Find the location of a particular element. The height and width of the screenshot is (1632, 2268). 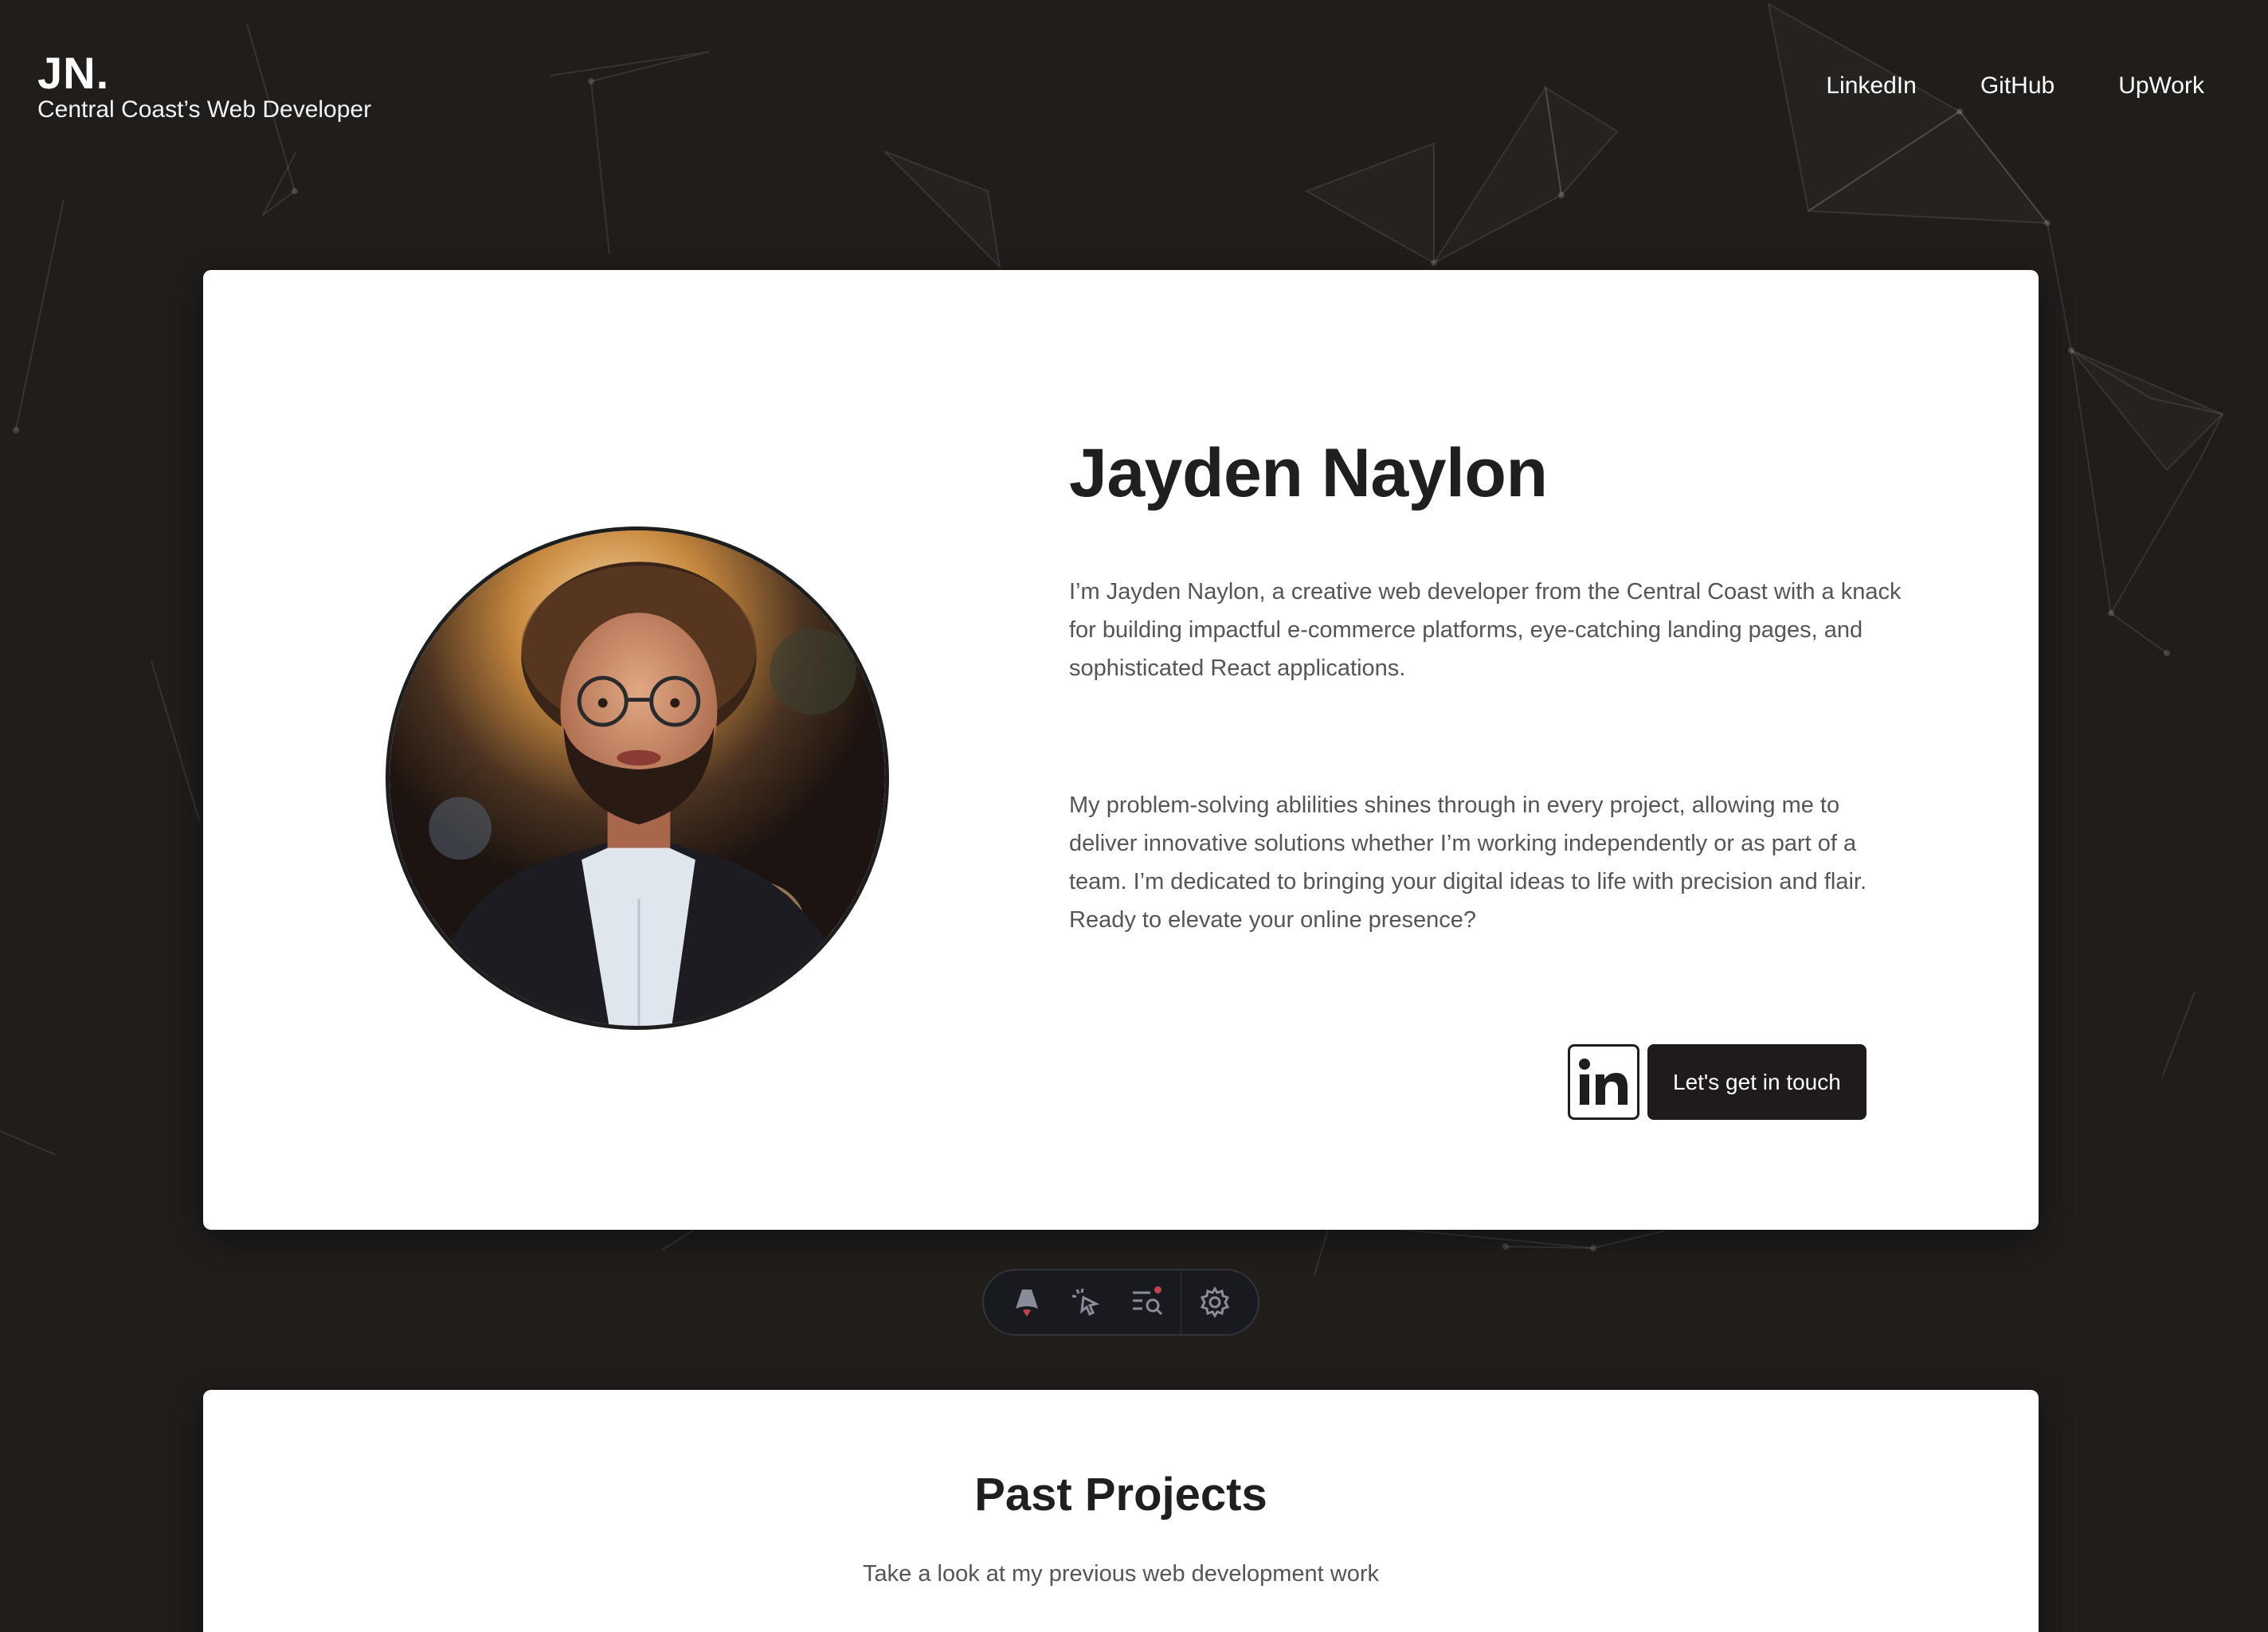

linkedin-icon is located at coordinates (1603, 1082).